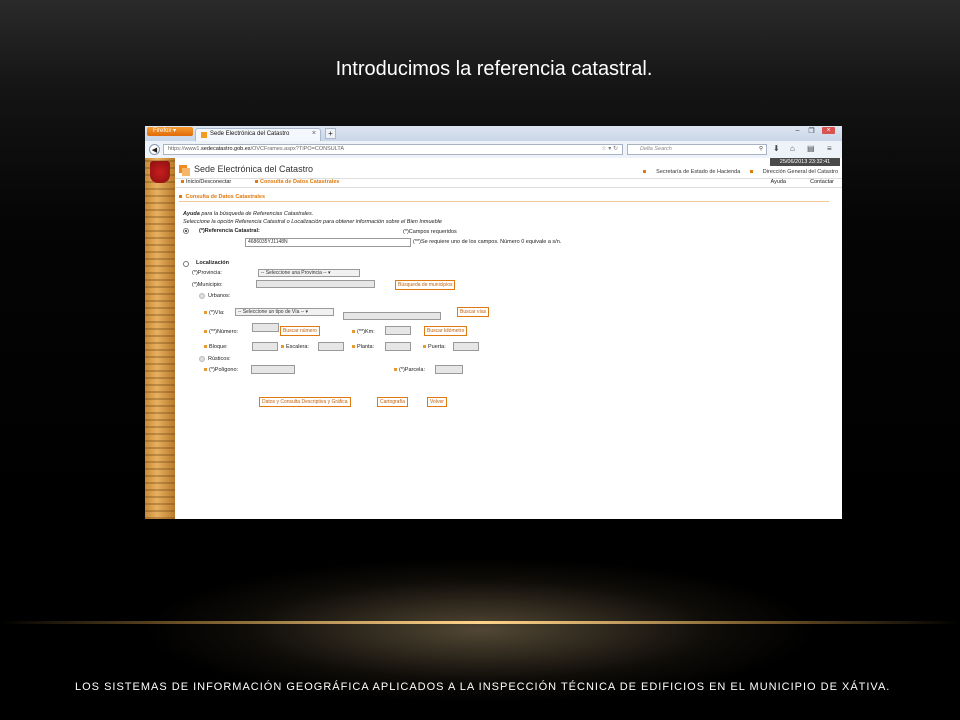 This screenshot has width=960, height=720. What do you see at coordinates (697, 149) in the screenshot?
I see `search-input: Delta Search ⚲` at bounding box center [697, 149].